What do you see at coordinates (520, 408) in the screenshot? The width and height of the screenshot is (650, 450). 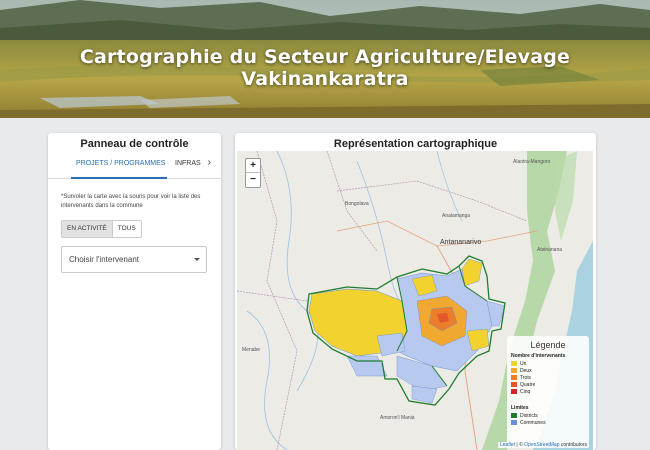 I see `legend-limits-heading: Limites` at bounding box center [520, 408].